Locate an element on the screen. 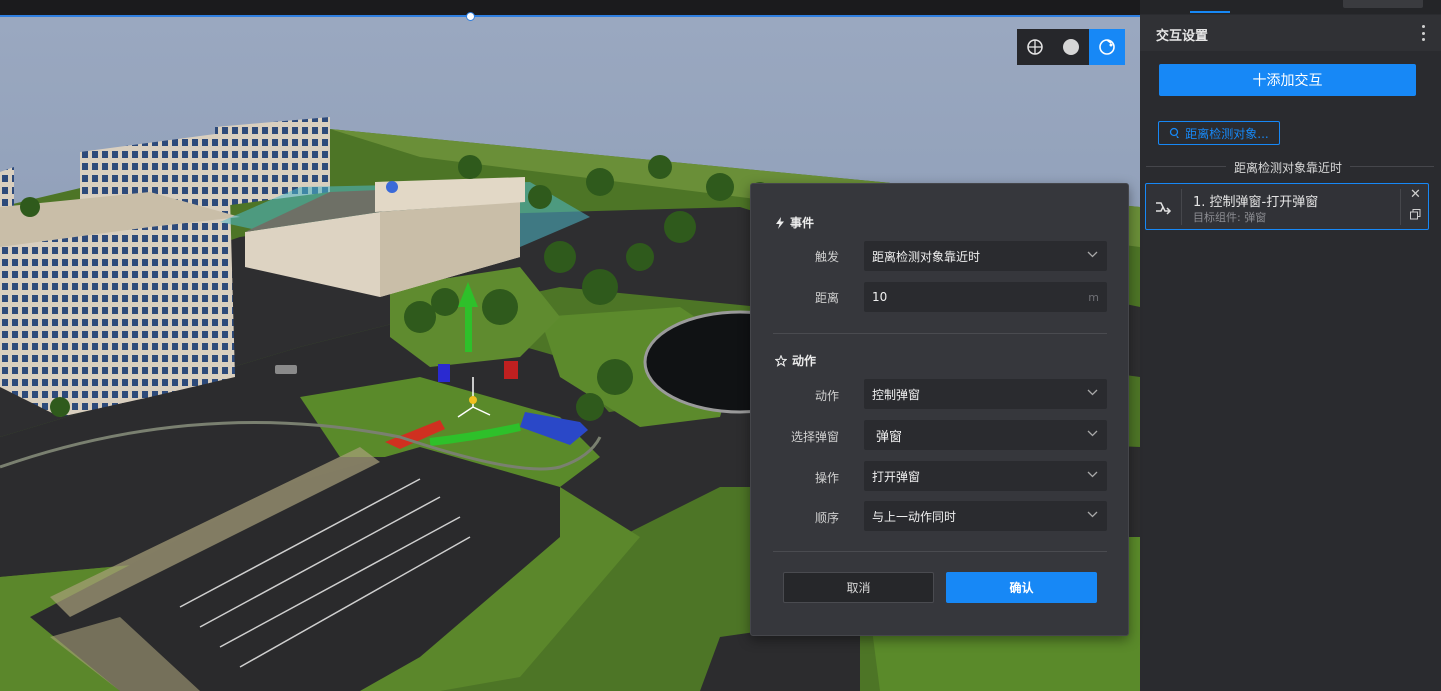 The image size is (1441, 691). panel-header: 交互设置 is located at coordinates (1290, 33).